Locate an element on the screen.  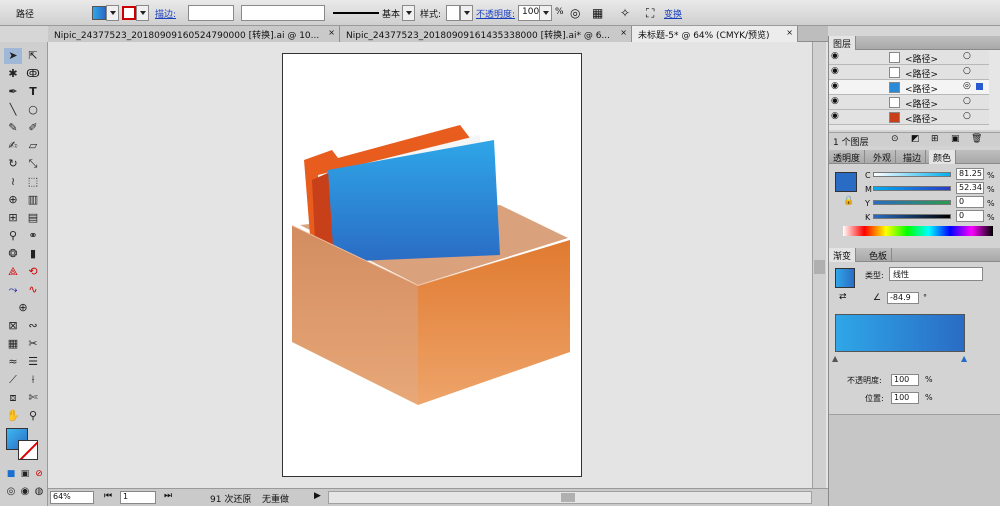
channel-m-slider is located at coordinates (912, 188).